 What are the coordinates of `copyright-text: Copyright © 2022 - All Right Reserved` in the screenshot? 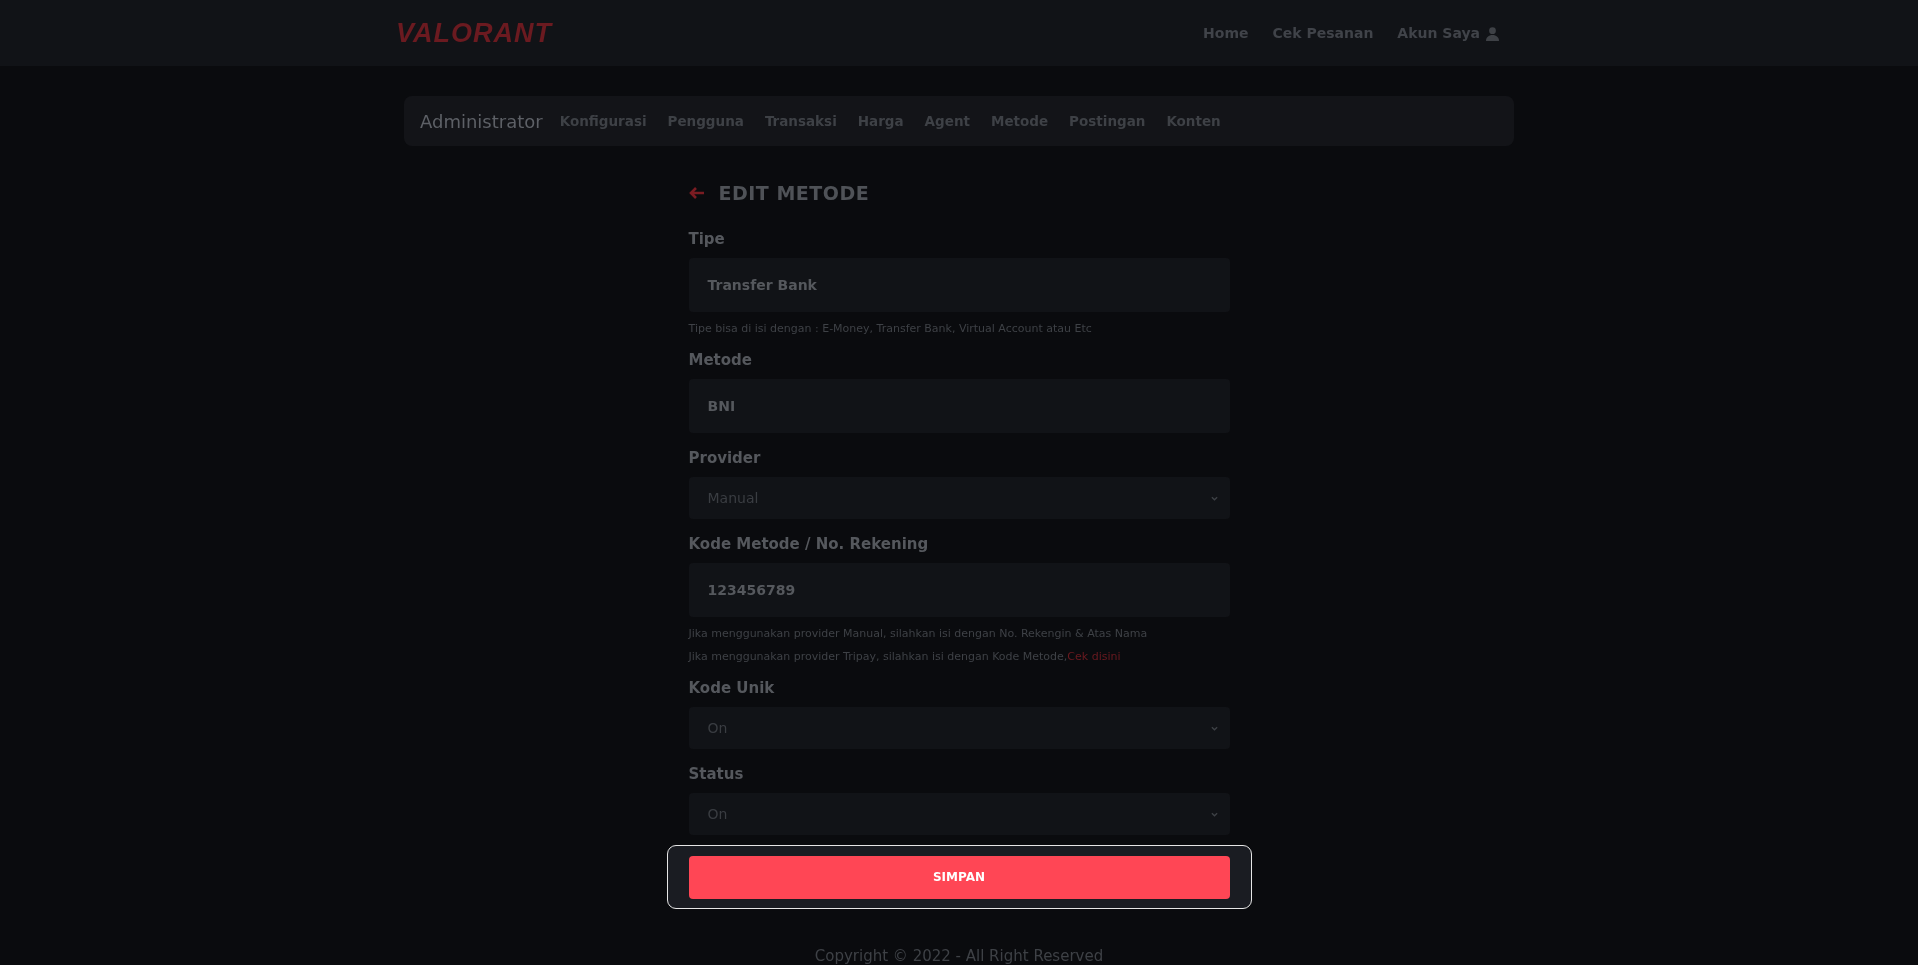 It's located at (959, 956).